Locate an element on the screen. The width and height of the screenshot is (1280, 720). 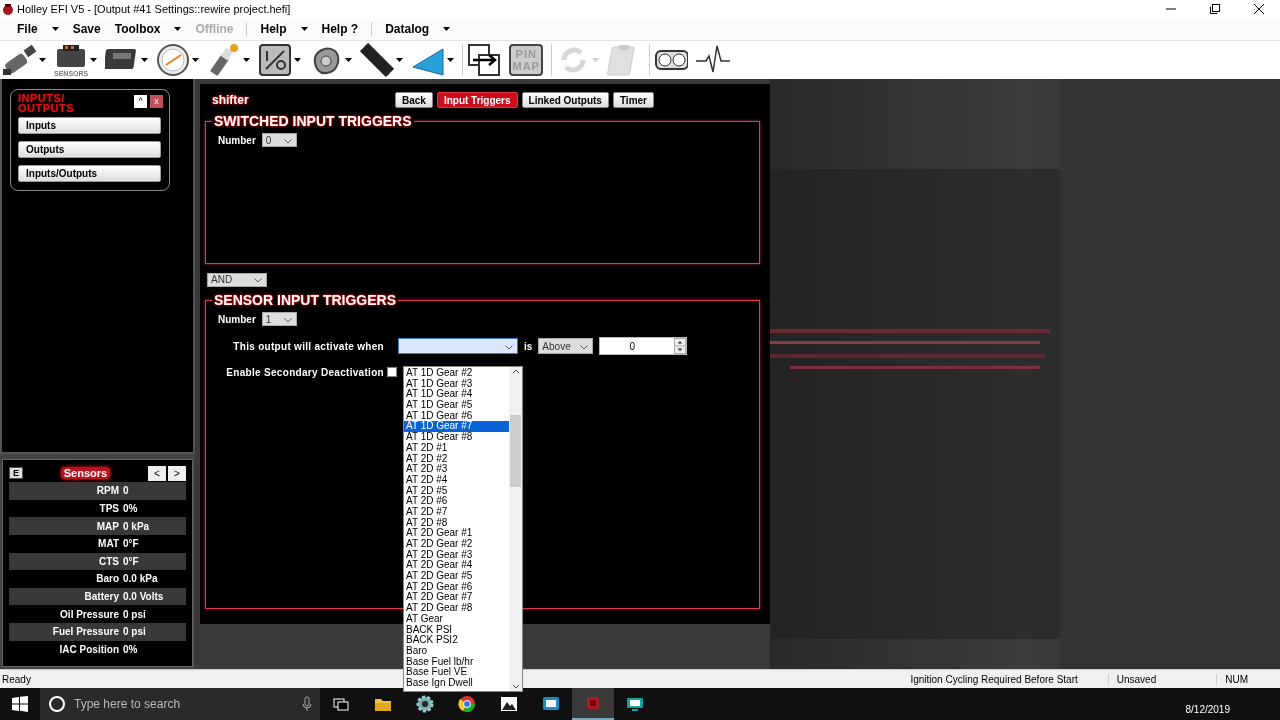
logic-dropdown: AND is located at coordinates (237, 279).